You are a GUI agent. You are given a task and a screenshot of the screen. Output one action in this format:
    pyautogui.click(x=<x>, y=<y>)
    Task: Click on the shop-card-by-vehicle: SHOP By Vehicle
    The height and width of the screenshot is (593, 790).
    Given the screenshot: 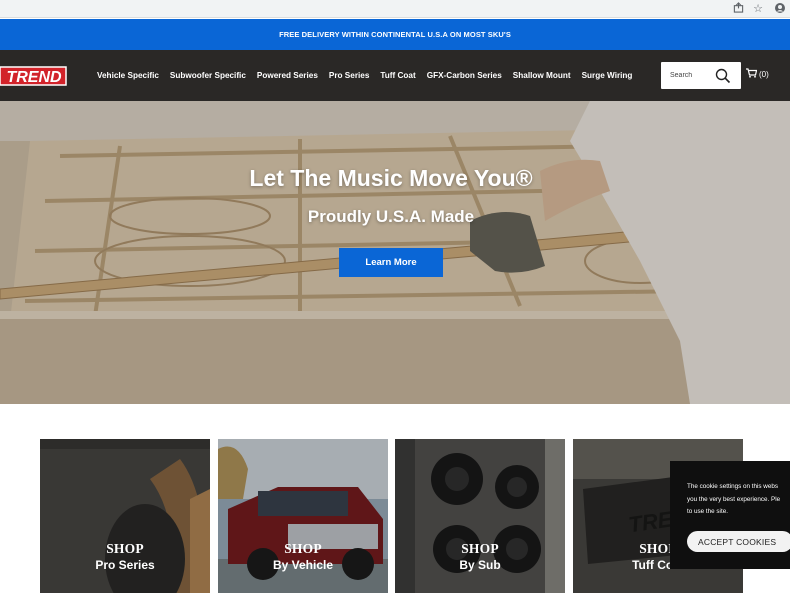 What is the action you would take?
    pyautogui.click(x=303, y=516)
    